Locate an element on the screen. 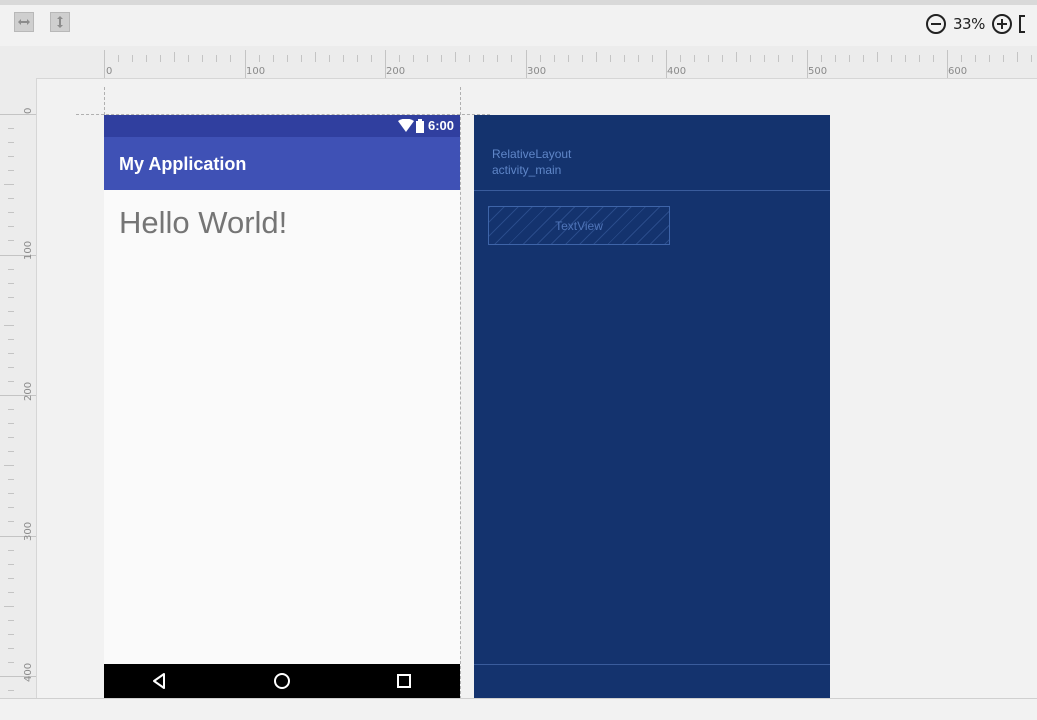 This screenshot has height=720, width=1037. status-time: 6:00 is located at coordinates (440, 125).